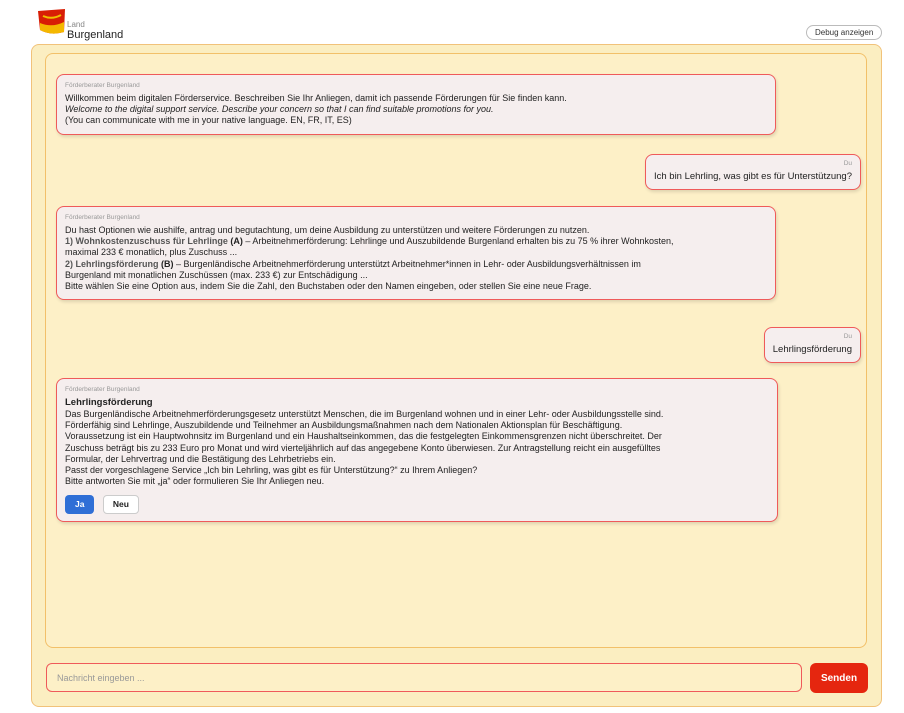 This screenshot has height=713, width=904. What do you see at coordinates (95, 35) in the screenshot?
I see `logo-name-text: Burgenland` at bounding box center [95, 35].